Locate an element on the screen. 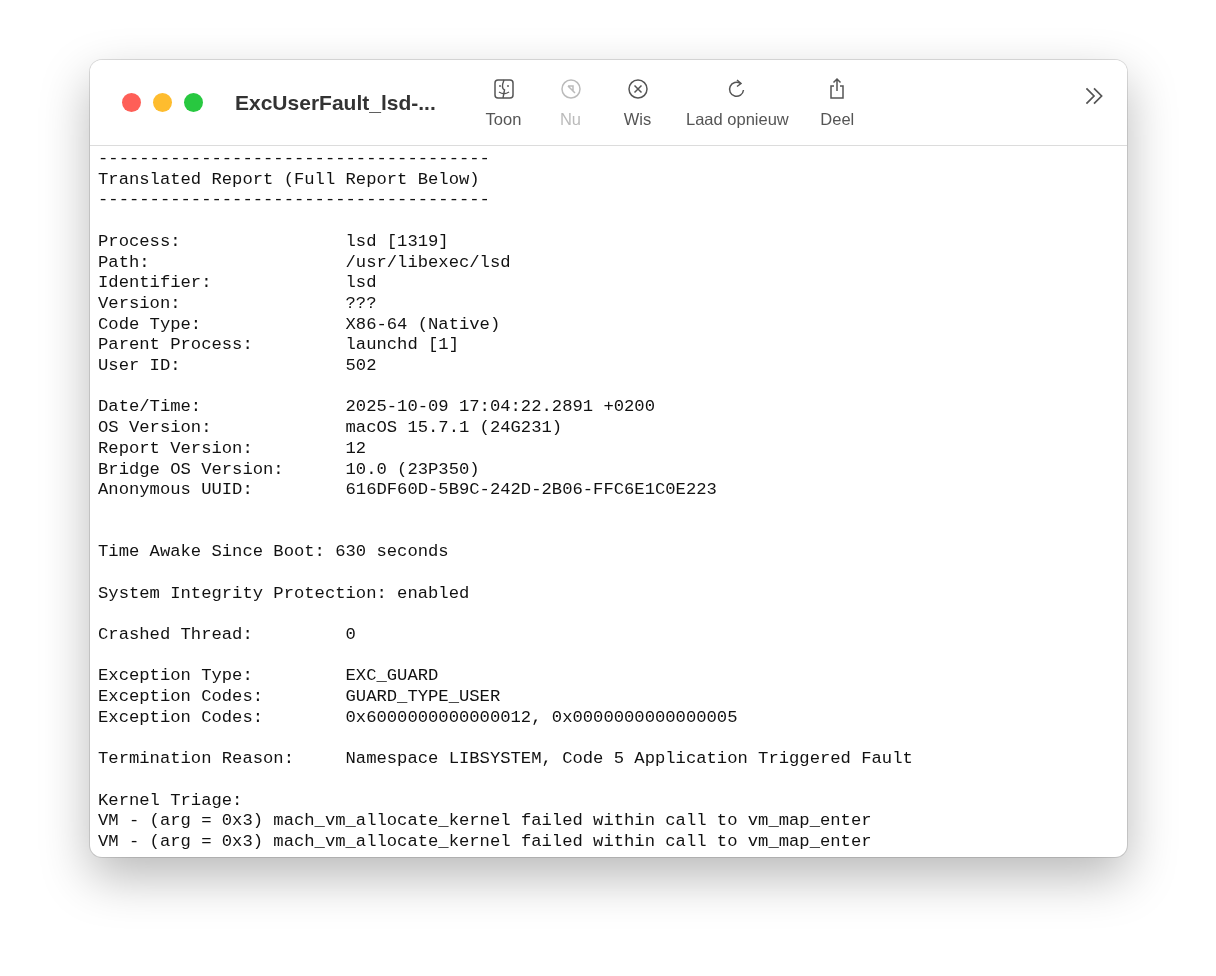 The image size is (1216, 976). field-label: Version: is located at coordinates (140, 304).